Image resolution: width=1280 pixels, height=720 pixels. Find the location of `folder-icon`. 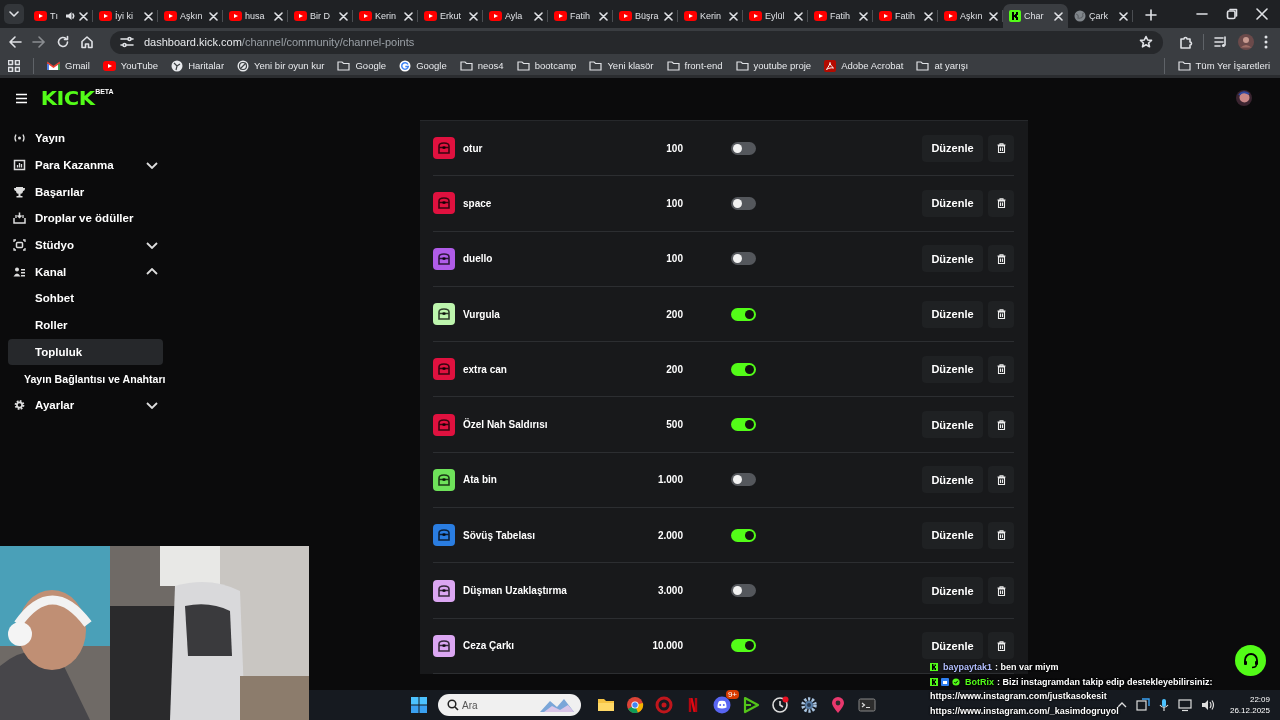

folder-icon is located at coordinates (606, 705).